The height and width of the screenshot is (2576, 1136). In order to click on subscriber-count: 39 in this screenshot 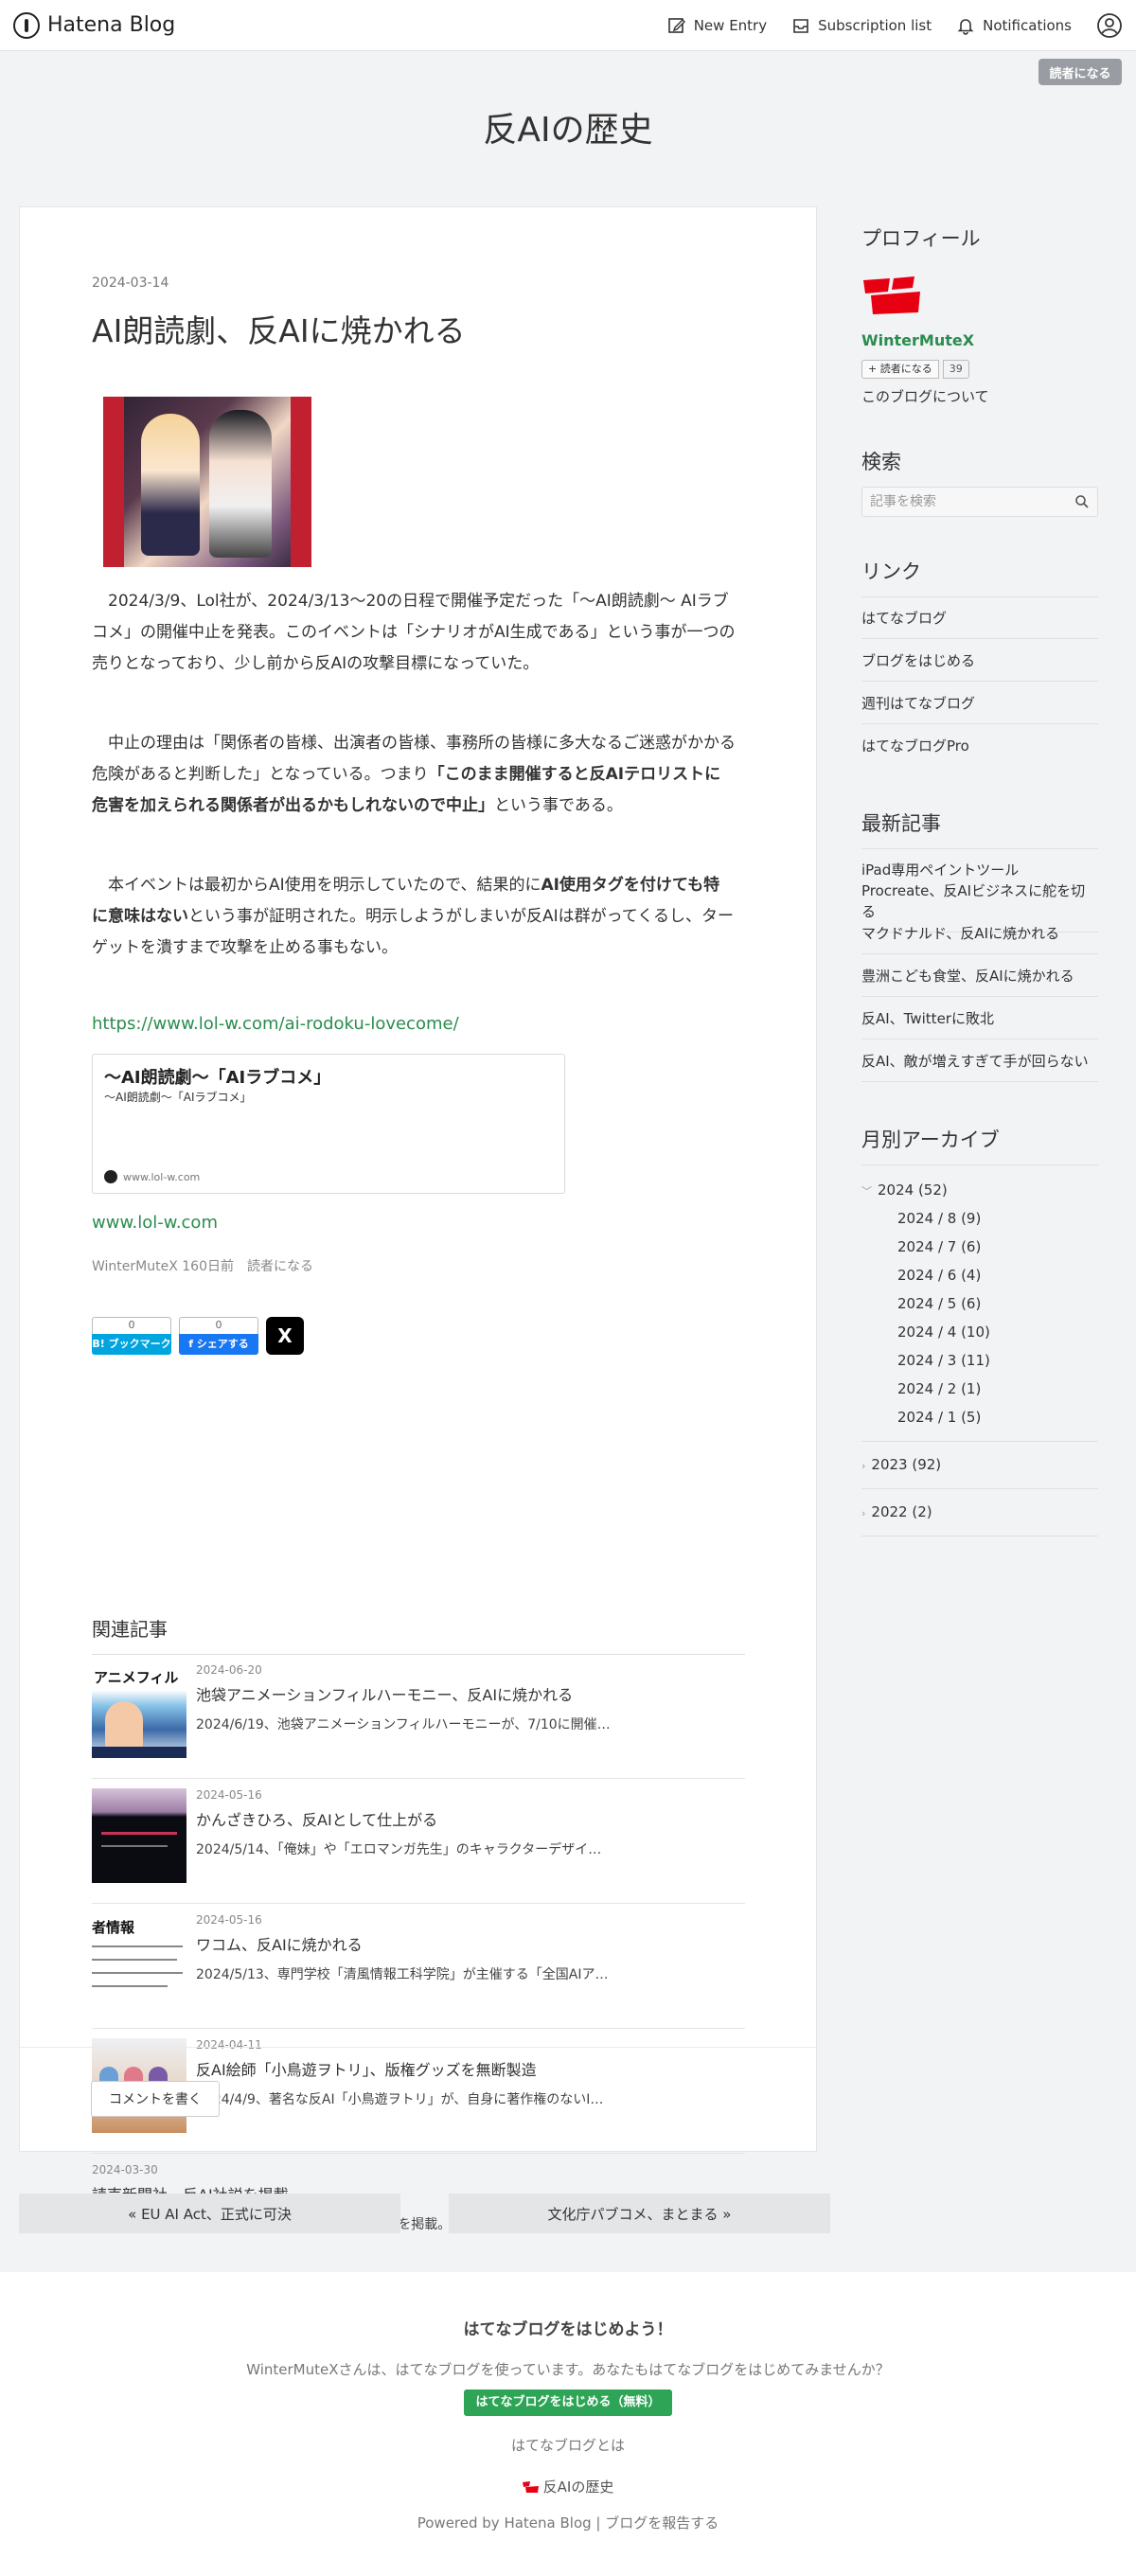, I will do `click(955, 369)`.